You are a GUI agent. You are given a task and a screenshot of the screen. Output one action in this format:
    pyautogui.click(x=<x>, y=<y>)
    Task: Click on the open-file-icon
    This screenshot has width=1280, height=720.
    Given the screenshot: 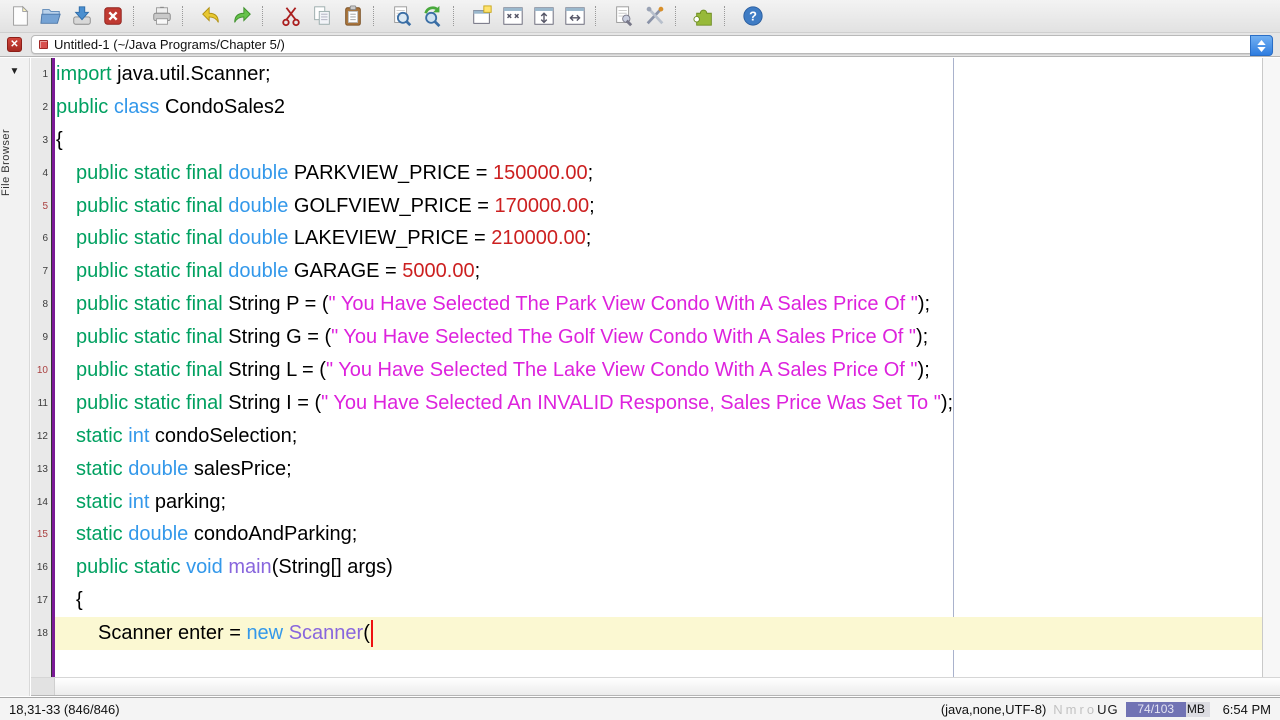 What is the action you would take?
    pyautogui.click(x=50, y=16)
    